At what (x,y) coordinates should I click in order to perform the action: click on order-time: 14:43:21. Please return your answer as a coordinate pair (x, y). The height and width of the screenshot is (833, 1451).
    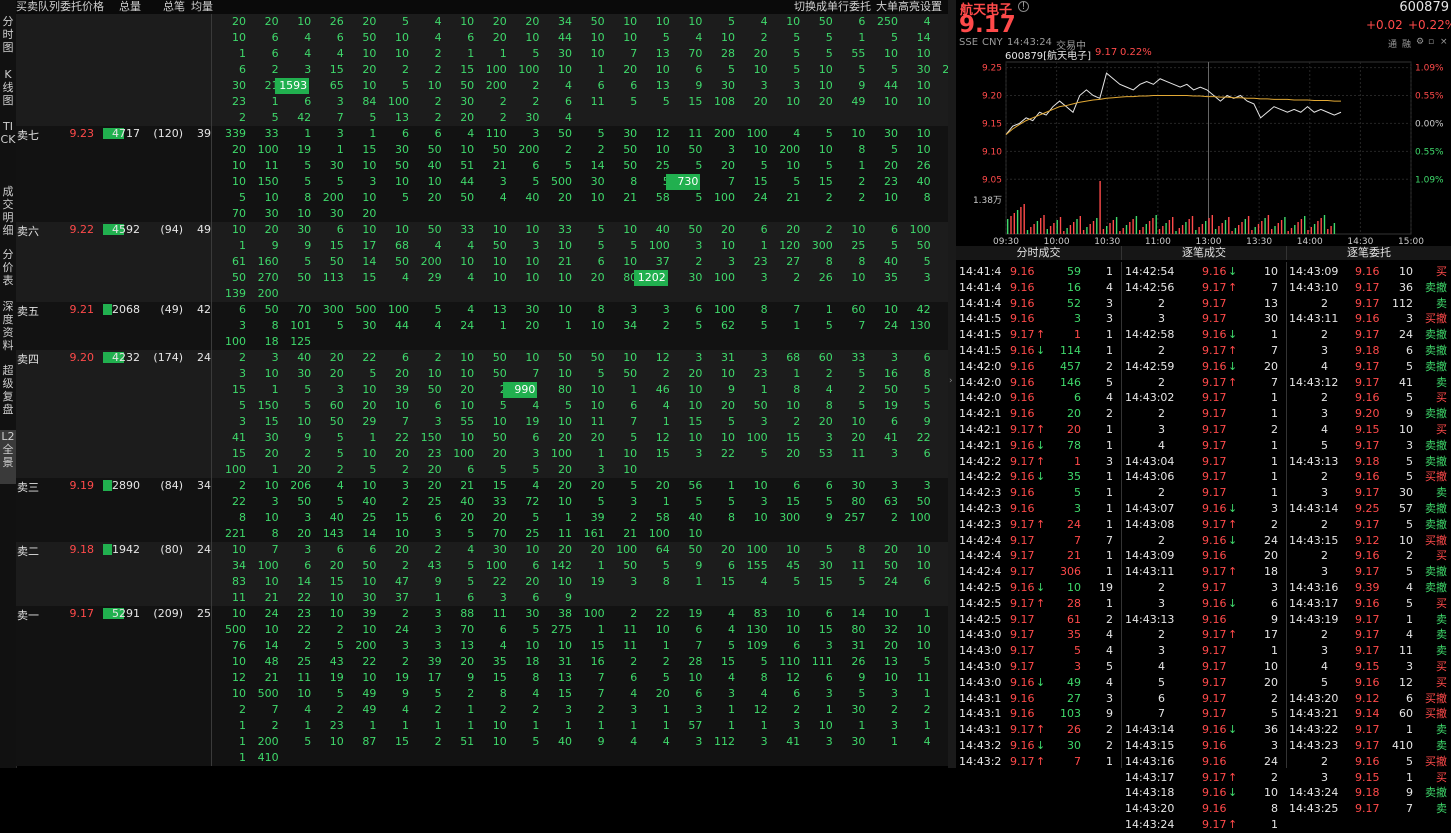
    Looking at the image, I should click on (1314, 714).